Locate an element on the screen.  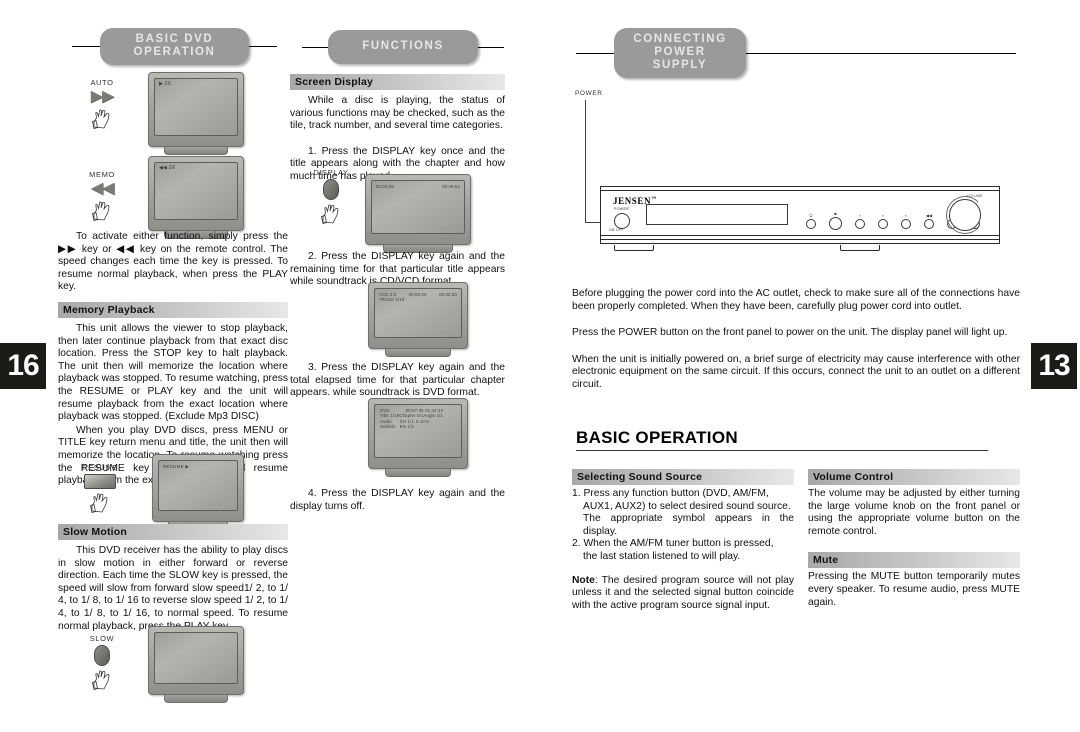
key-illustration-auto: AUTO ▶▶ is located at coordinates (102, 103).